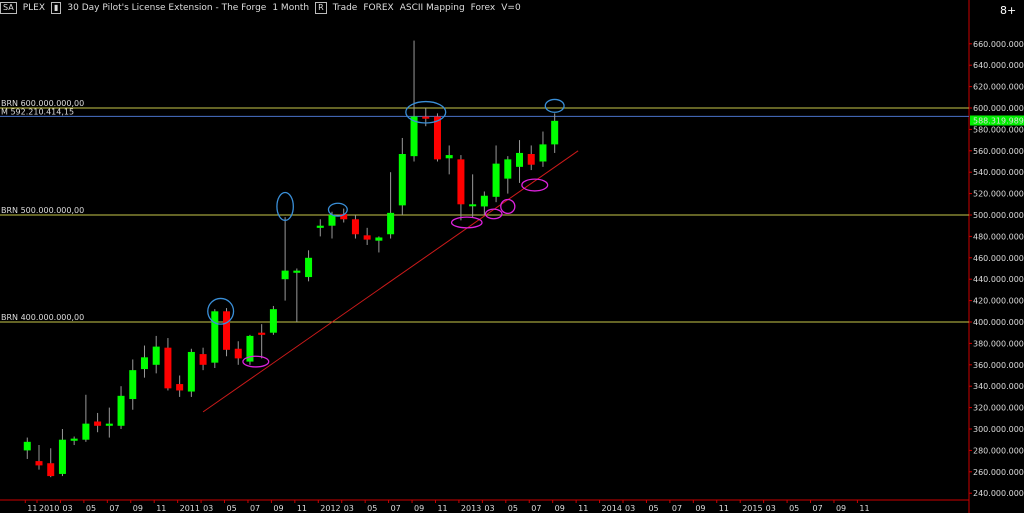  I want to click on y-tick-label: 580.000.000,00, so click(998, 129).